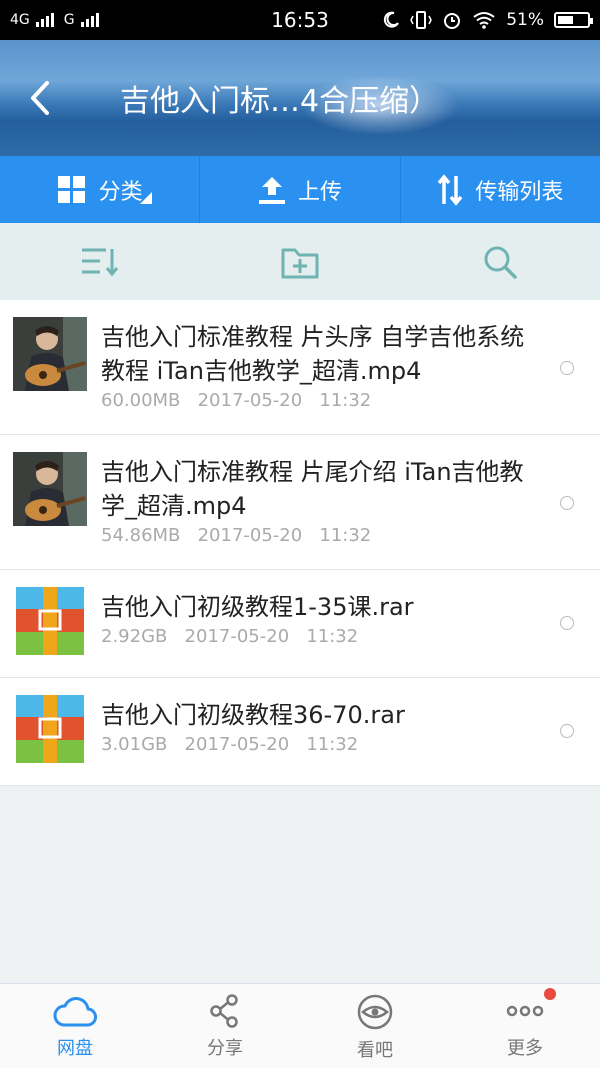 The width and height of the screenshot is (600, 1068). Describe the element at coordinates (271, 190) in the screenshot. I see `upload-icon` at that location.